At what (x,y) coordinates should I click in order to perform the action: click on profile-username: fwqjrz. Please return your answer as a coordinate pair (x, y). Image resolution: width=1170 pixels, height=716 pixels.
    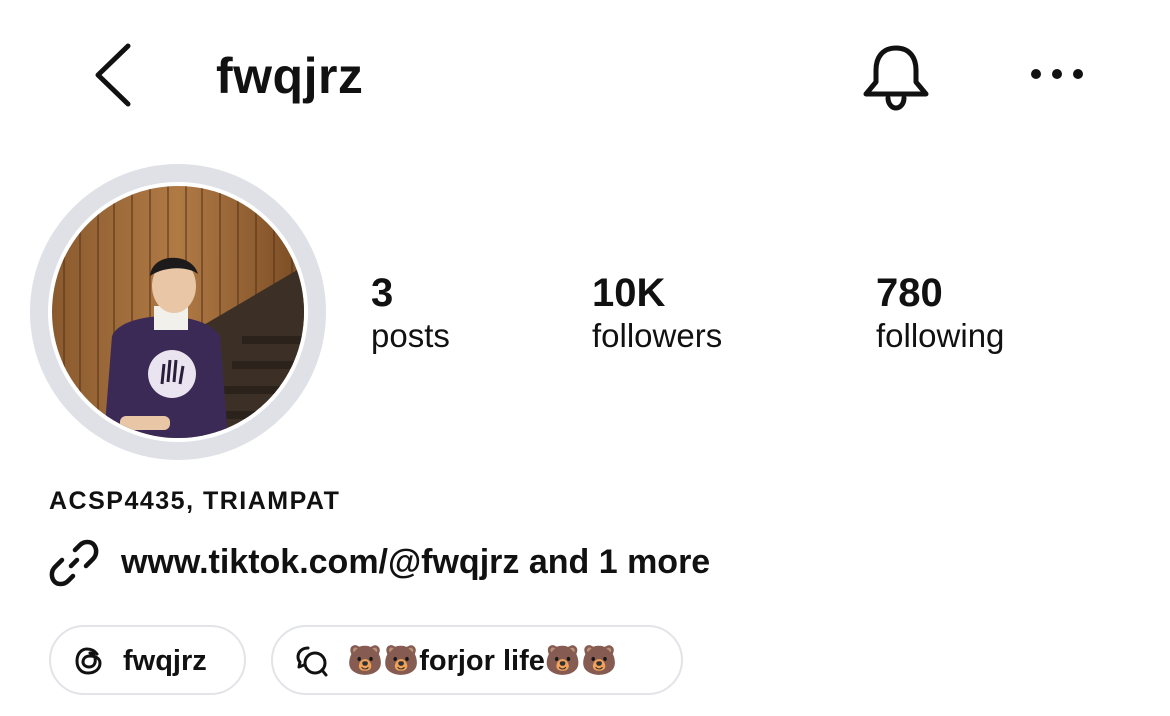
    Looking at the image, I should click on (290, 76).